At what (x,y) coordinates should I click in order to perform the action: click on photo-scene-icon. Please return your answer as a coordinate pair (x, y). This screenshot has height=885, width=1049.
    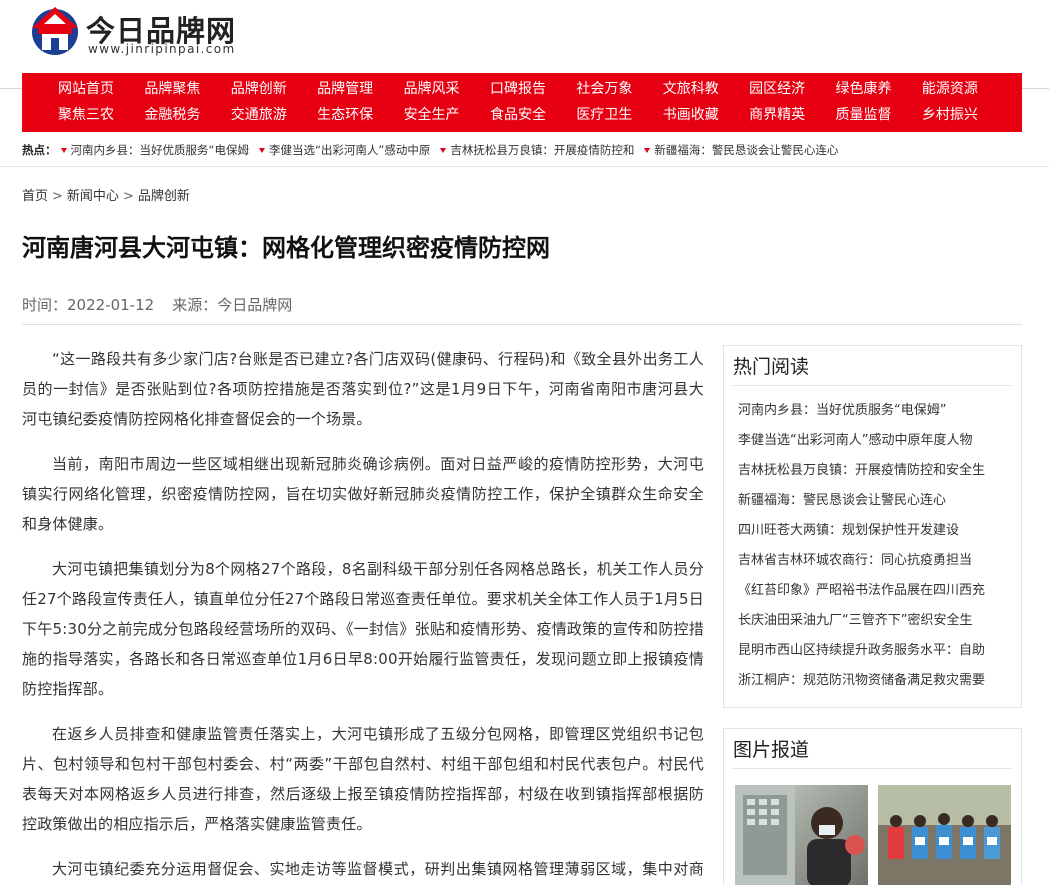
    Looking at the image, I should click on (800, 835).